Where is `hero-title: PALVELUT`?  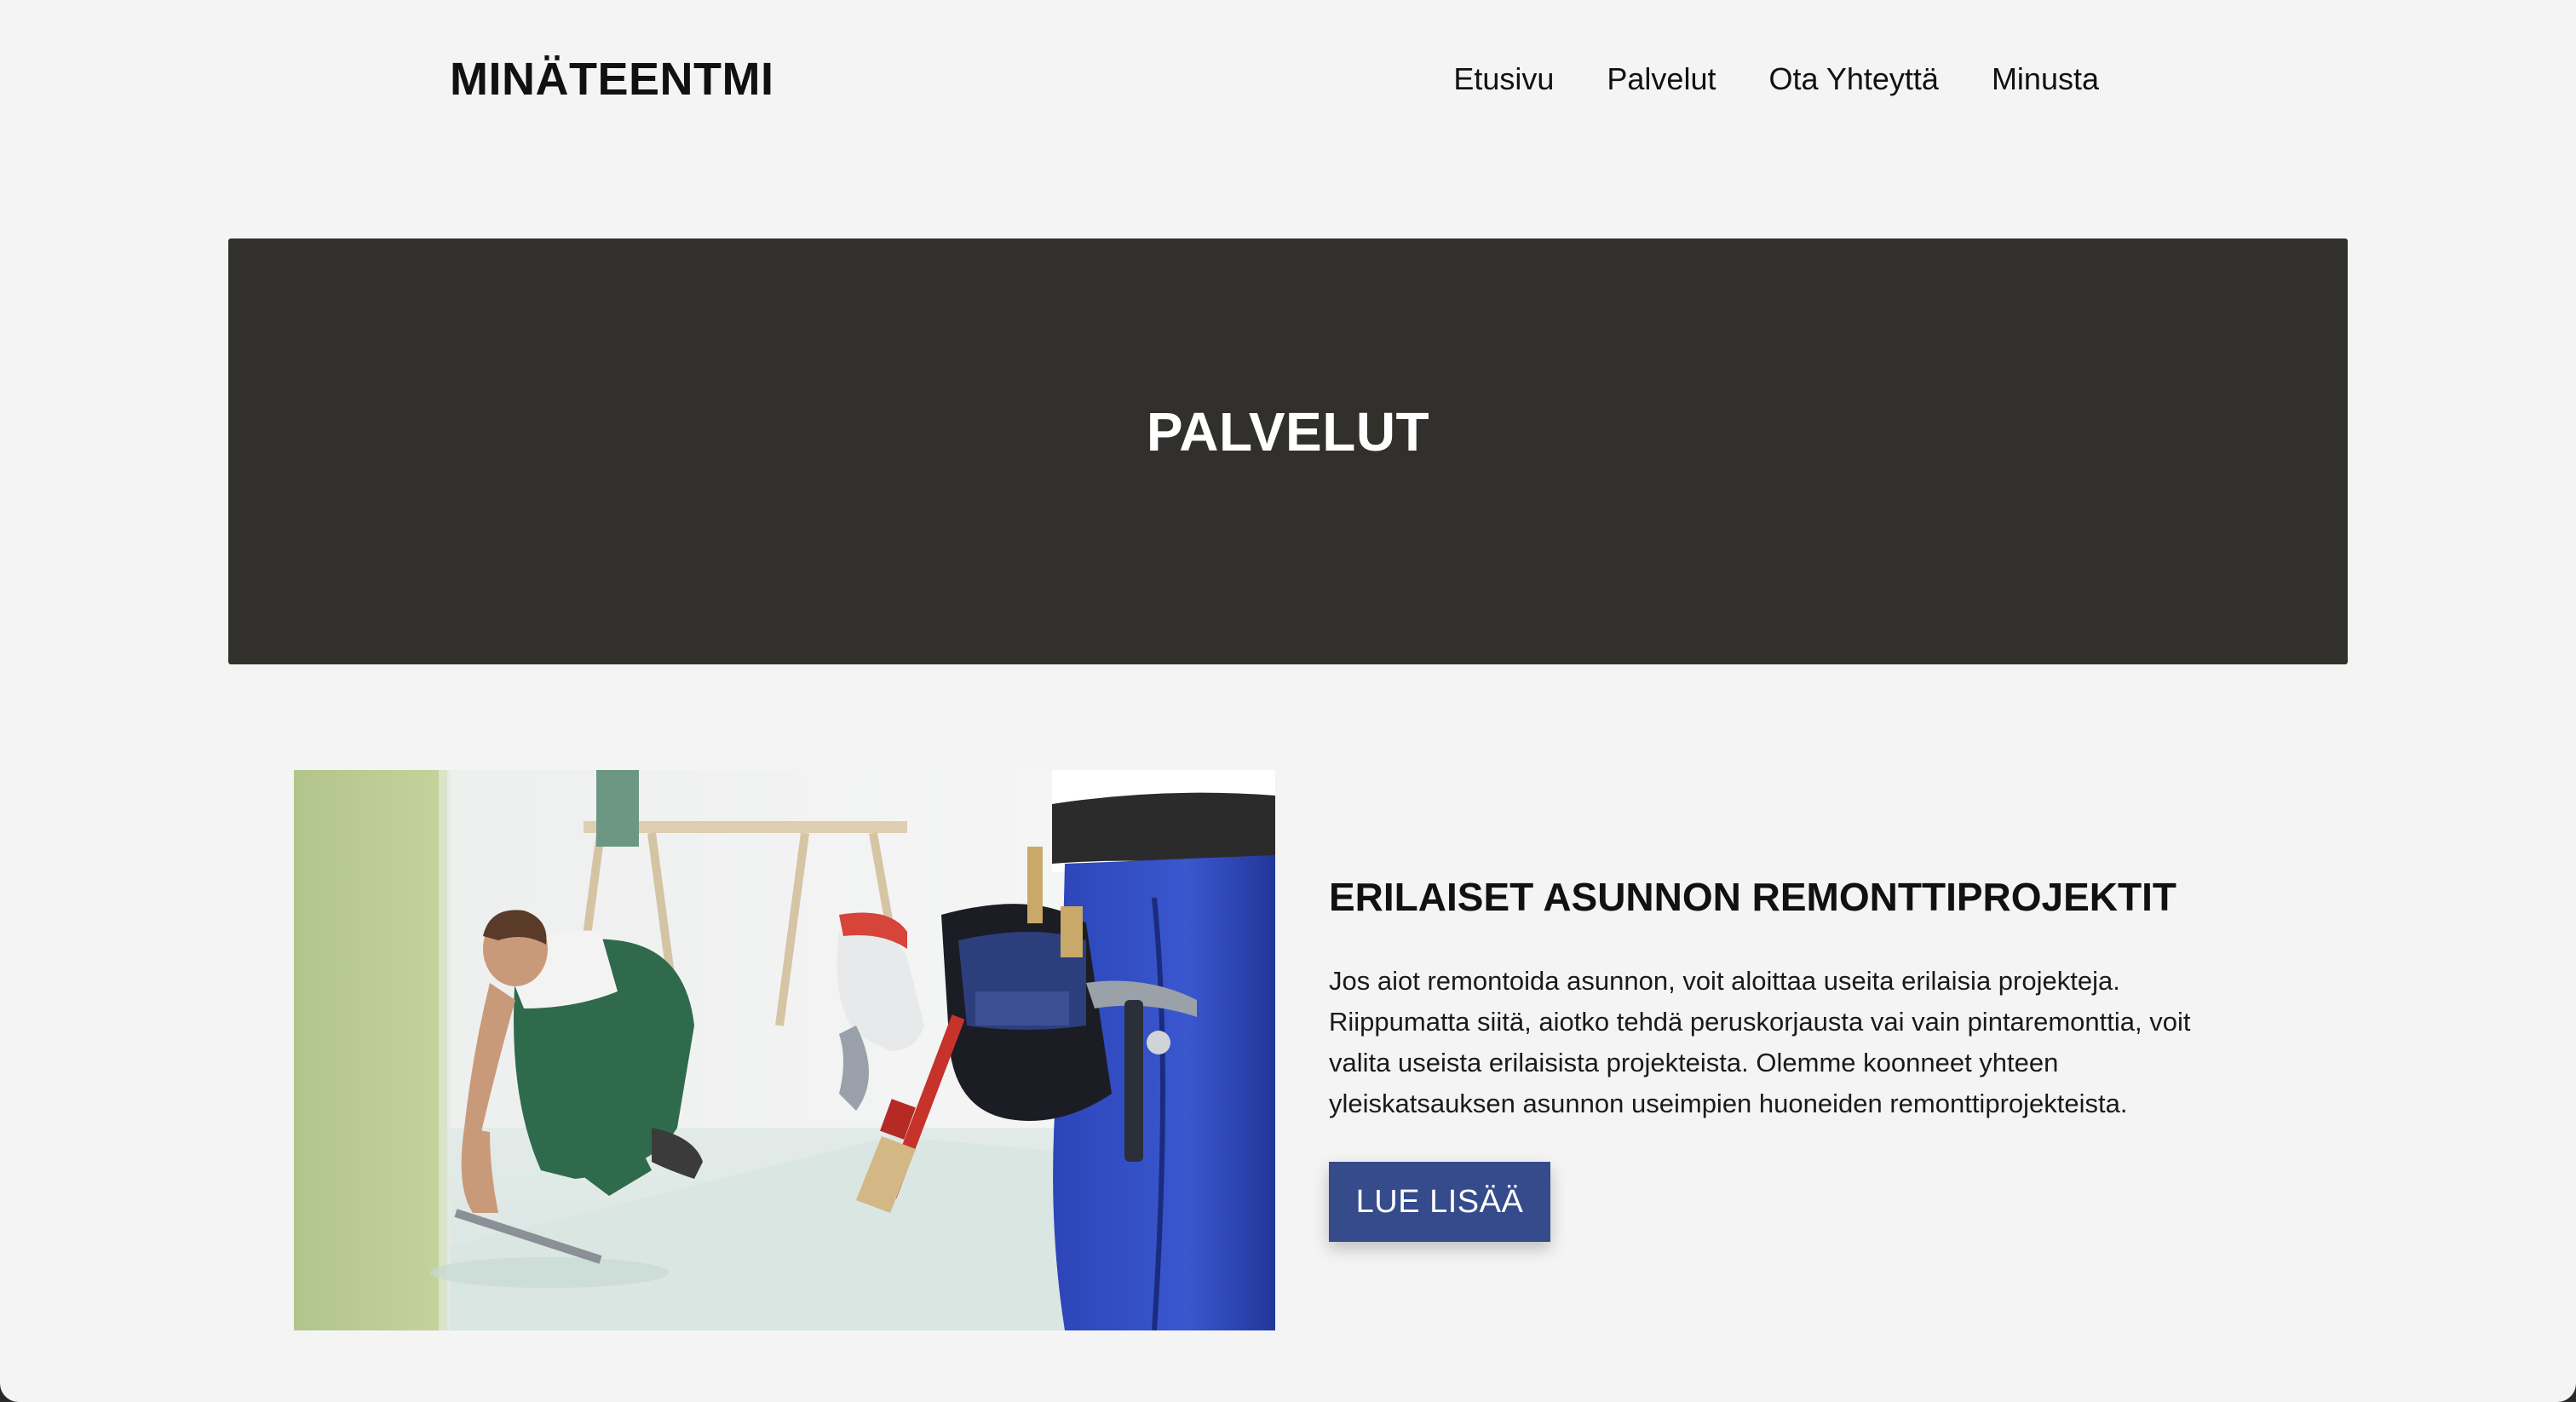
hero-title: PALVELUT is located at coordinates (1288, 432).